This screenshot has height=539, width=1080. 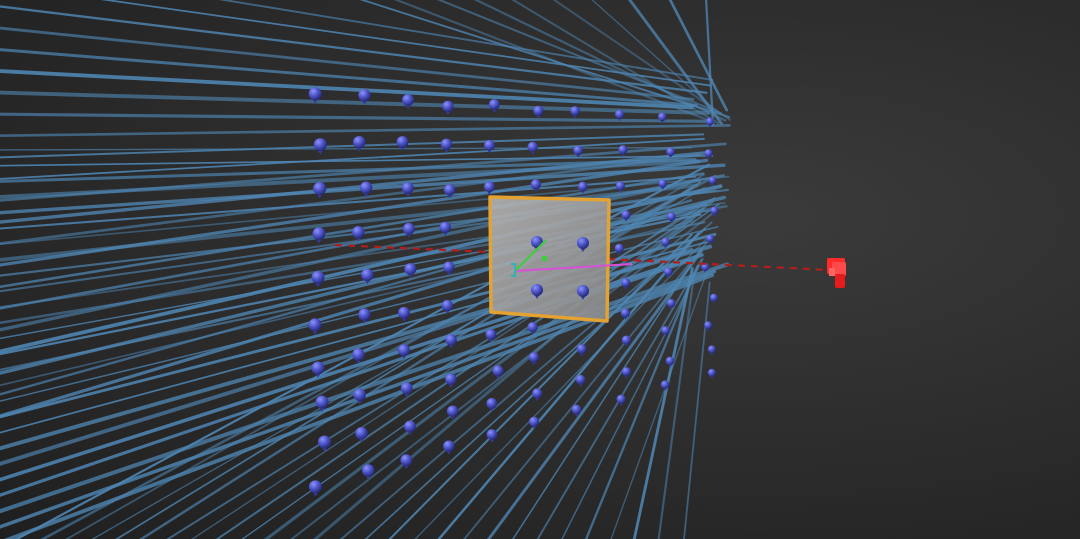 What do you see at coordinates (836, 273) in the screenshot?
I see `light-emitter-icon` at bounding box center [836, 273].